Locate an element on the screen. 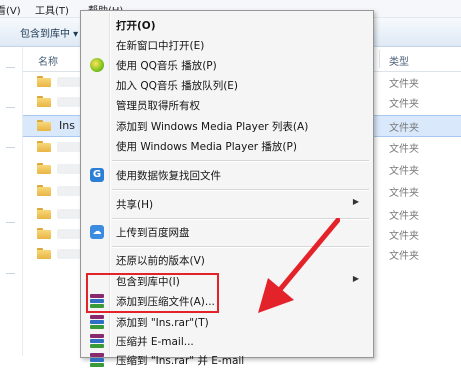 This screenshot has height=369, width=461. column-name-header: 名称 is located at coordinates (48, 60).